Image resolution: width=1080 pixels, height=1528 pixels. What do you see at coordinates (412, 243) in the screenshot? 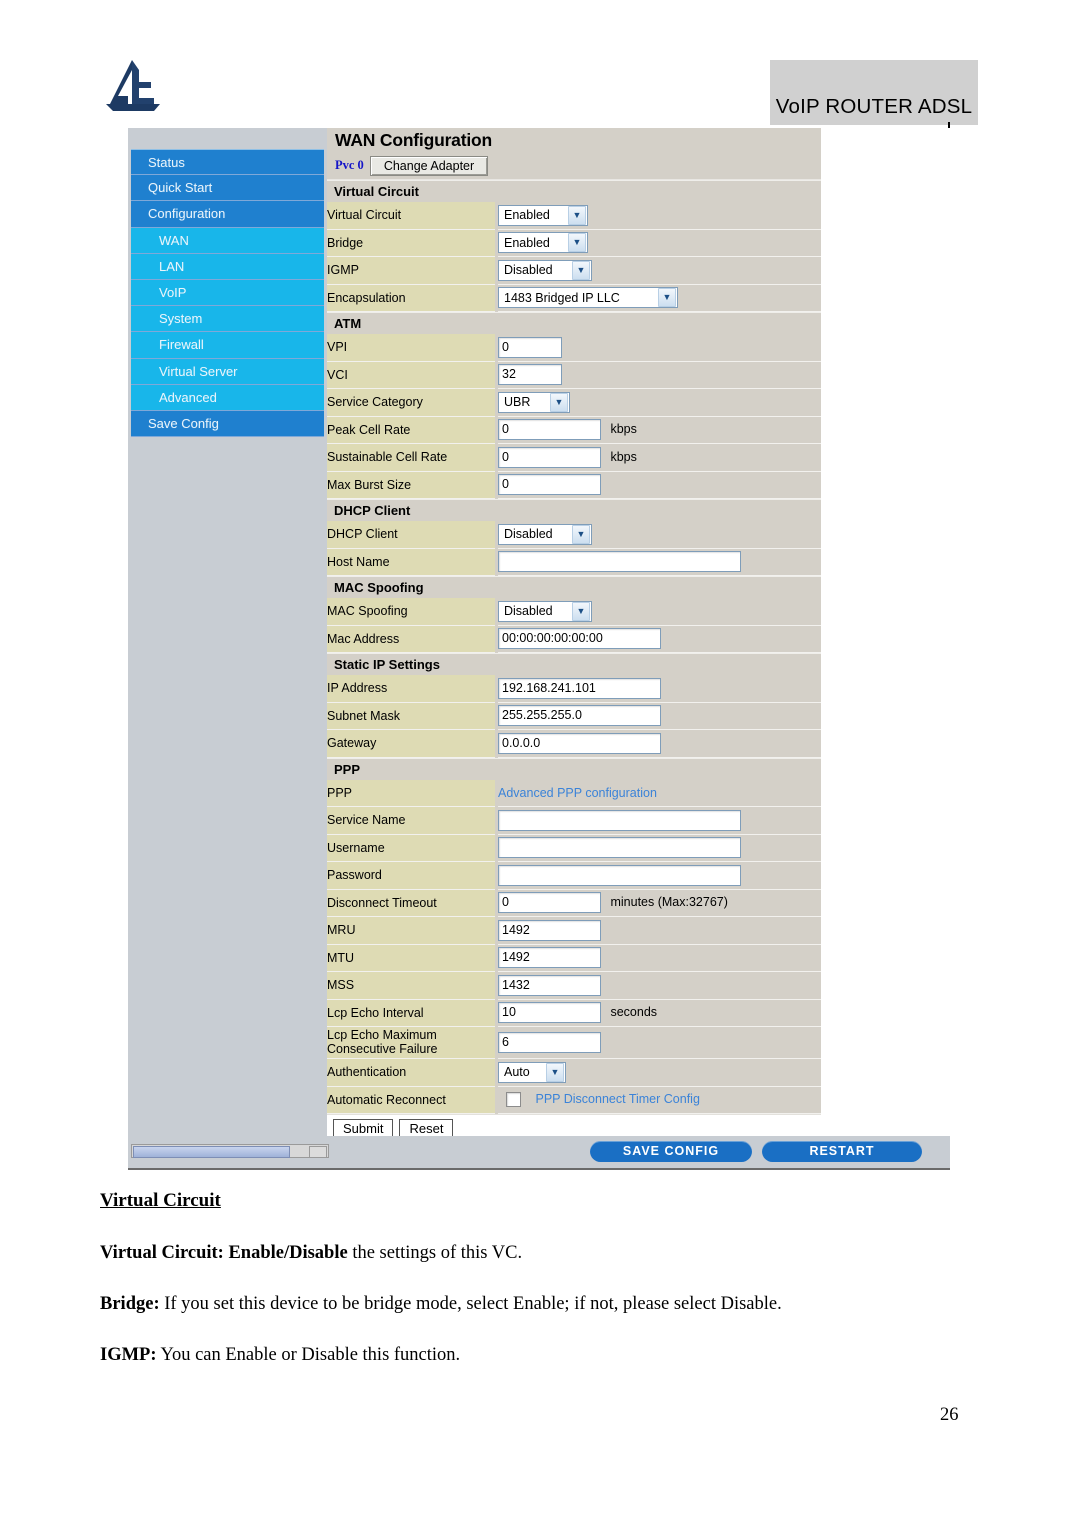
I see `row-label: Bridge` at bounding box center [412, 243].